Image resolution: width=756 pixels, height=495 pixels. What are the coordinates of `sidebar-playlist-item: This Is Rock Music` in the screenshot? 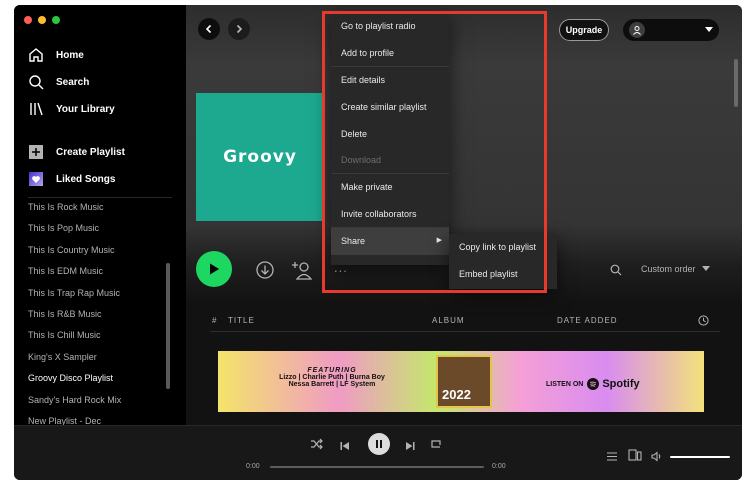 It's located at (93, 207).